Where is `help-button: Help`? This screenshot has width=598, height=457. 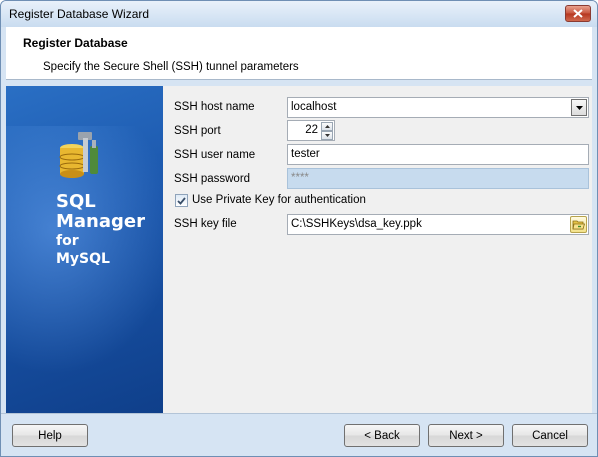
help-button: Help is located at coordinates (50, 435).